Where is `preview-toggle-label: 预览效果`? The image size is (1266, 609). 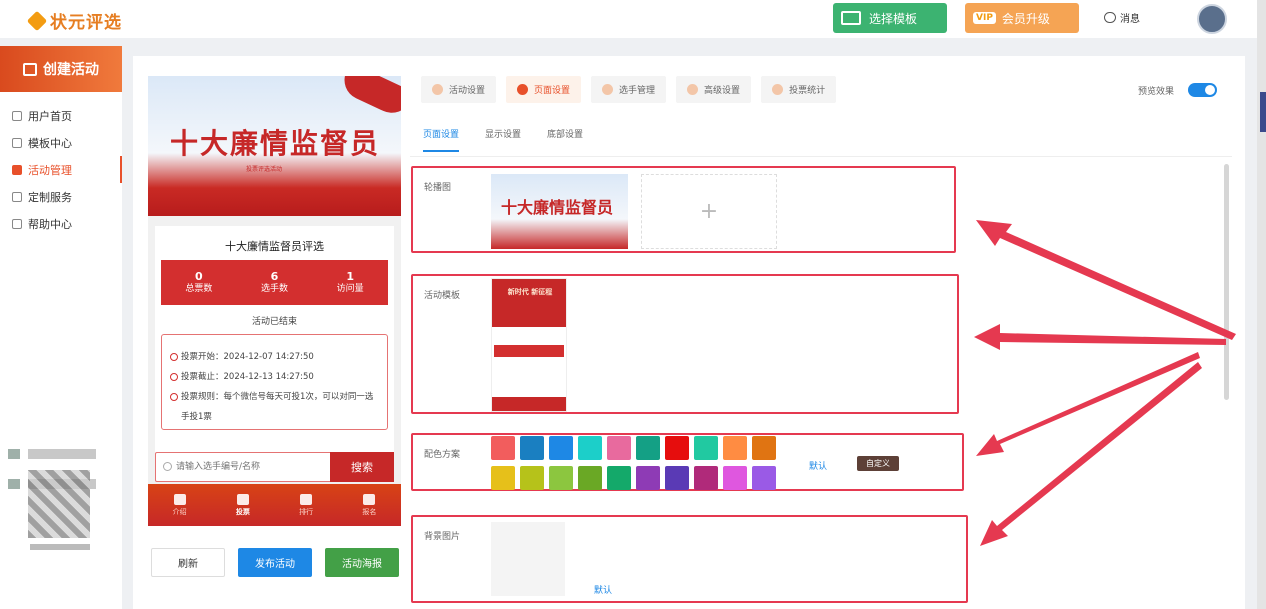 preview-toggle-label: 预览效果 is located at coordinates (1156, 92).